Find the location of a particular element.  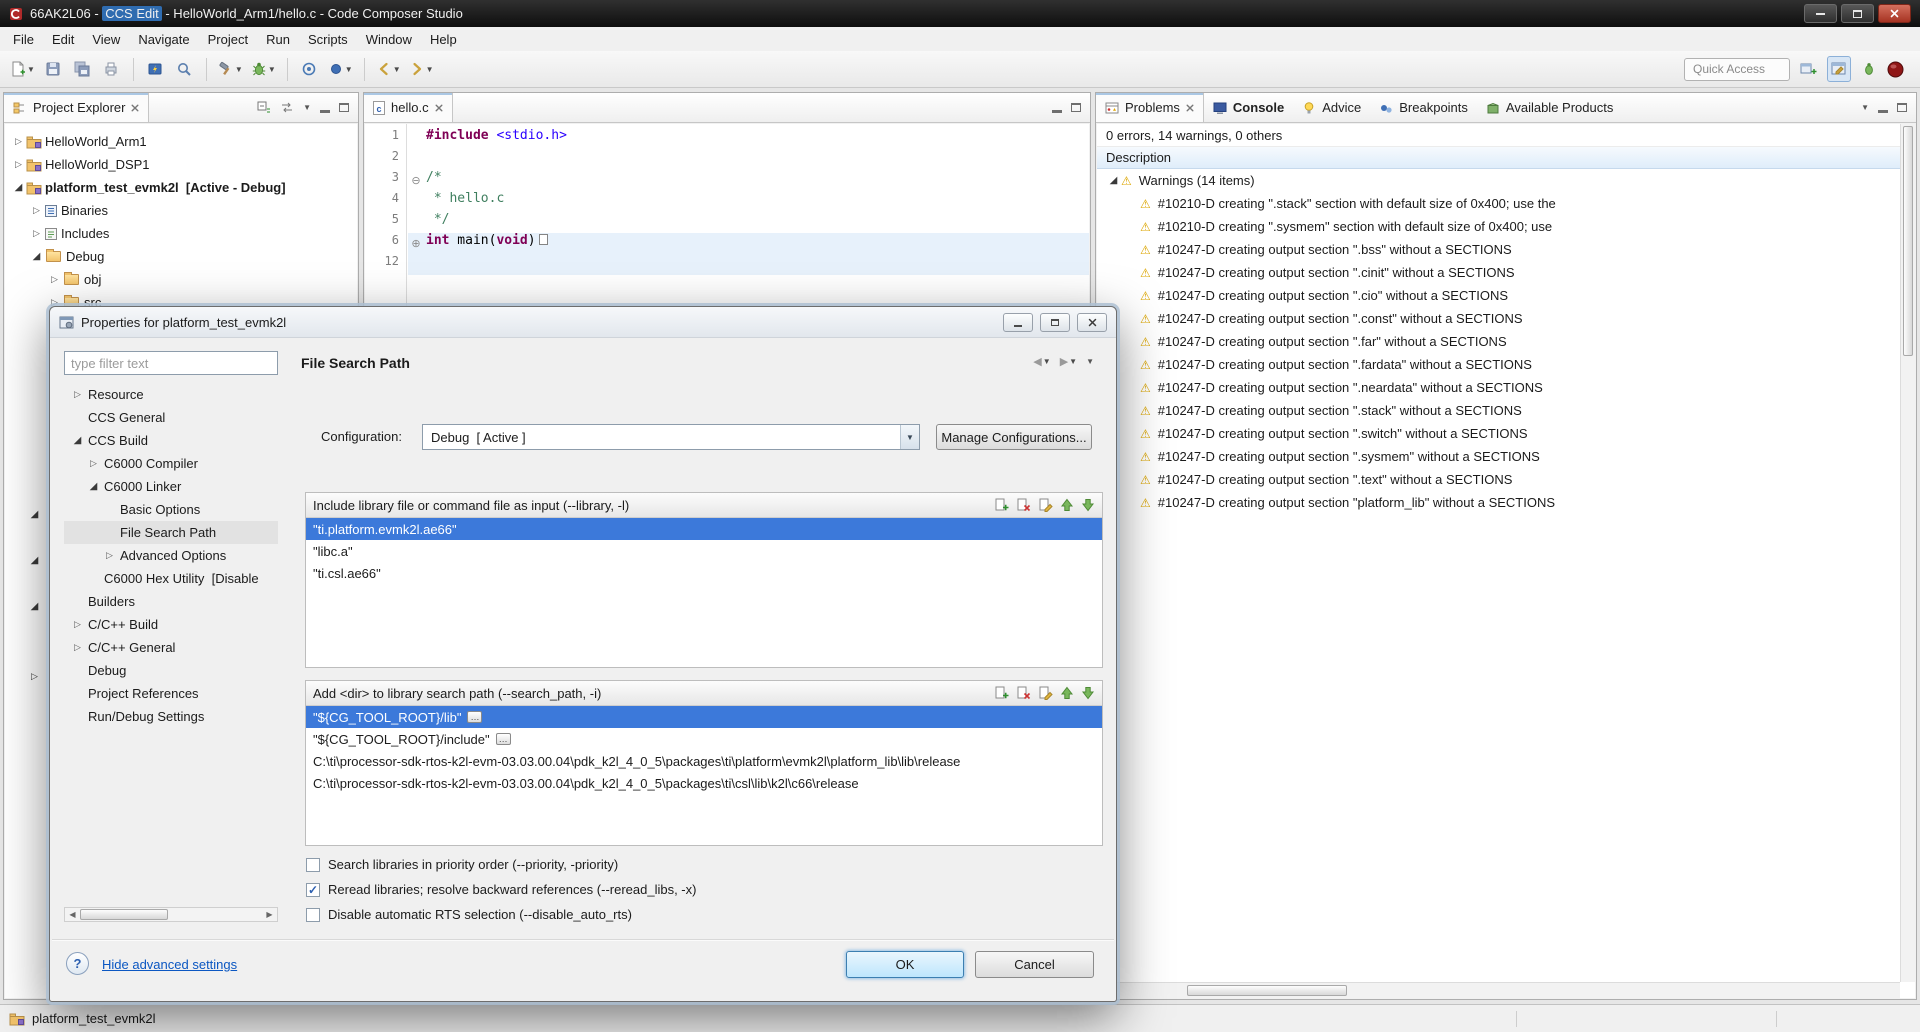

horizontal-scrollbar is located at coordinates (1498, 990).